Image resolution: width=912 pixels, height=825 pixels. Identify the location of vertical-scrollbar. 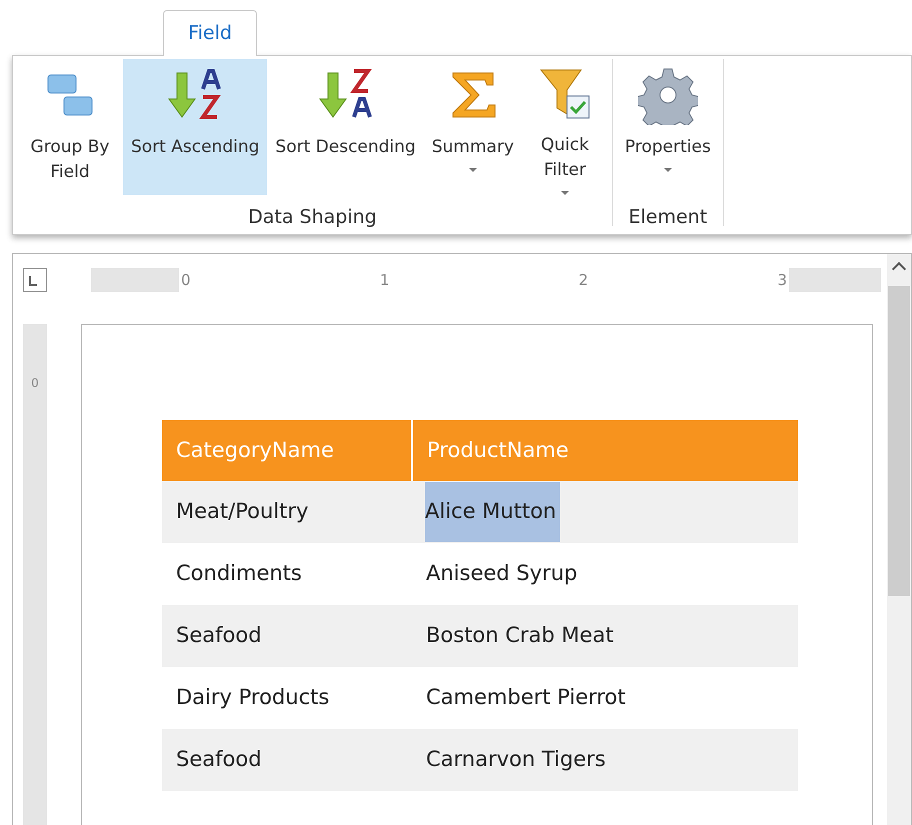
(899, 539).